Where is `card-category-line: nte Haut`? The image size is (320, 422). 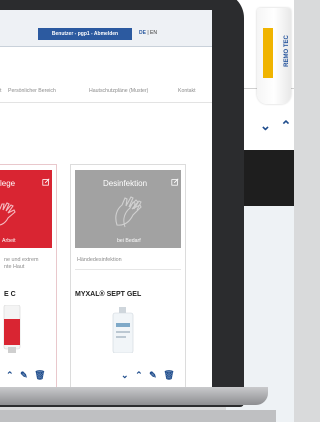 card-category-line: nte Haut is located at coordinates (14, 267).